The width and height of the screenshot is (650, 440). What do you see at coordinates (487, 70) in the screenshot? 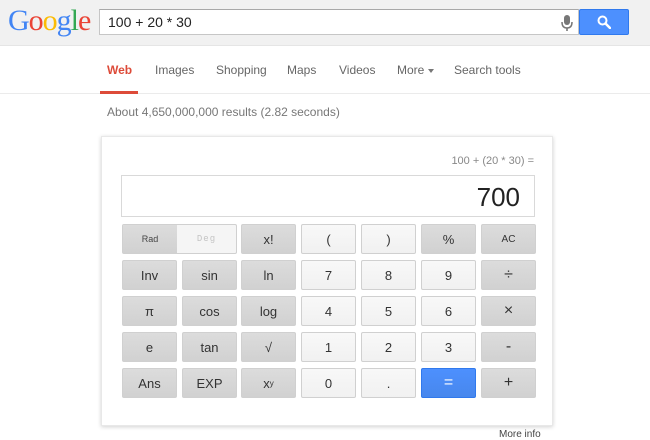
I see `tab-search-tools: Search tools` at bounding box center [487, 70].